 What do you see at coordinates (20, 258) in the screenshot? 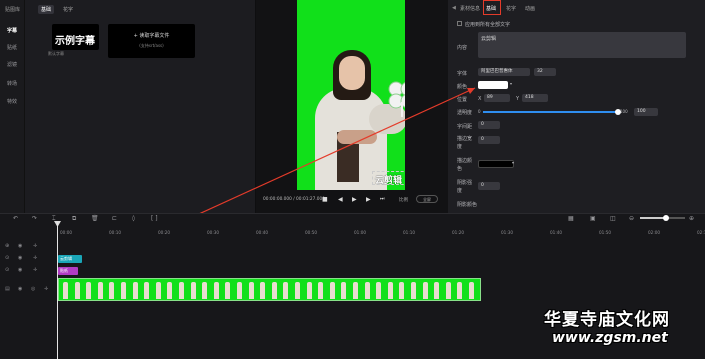
I see `subtitle-track-eye-icon: ◉` at bounding box center [20, 258].